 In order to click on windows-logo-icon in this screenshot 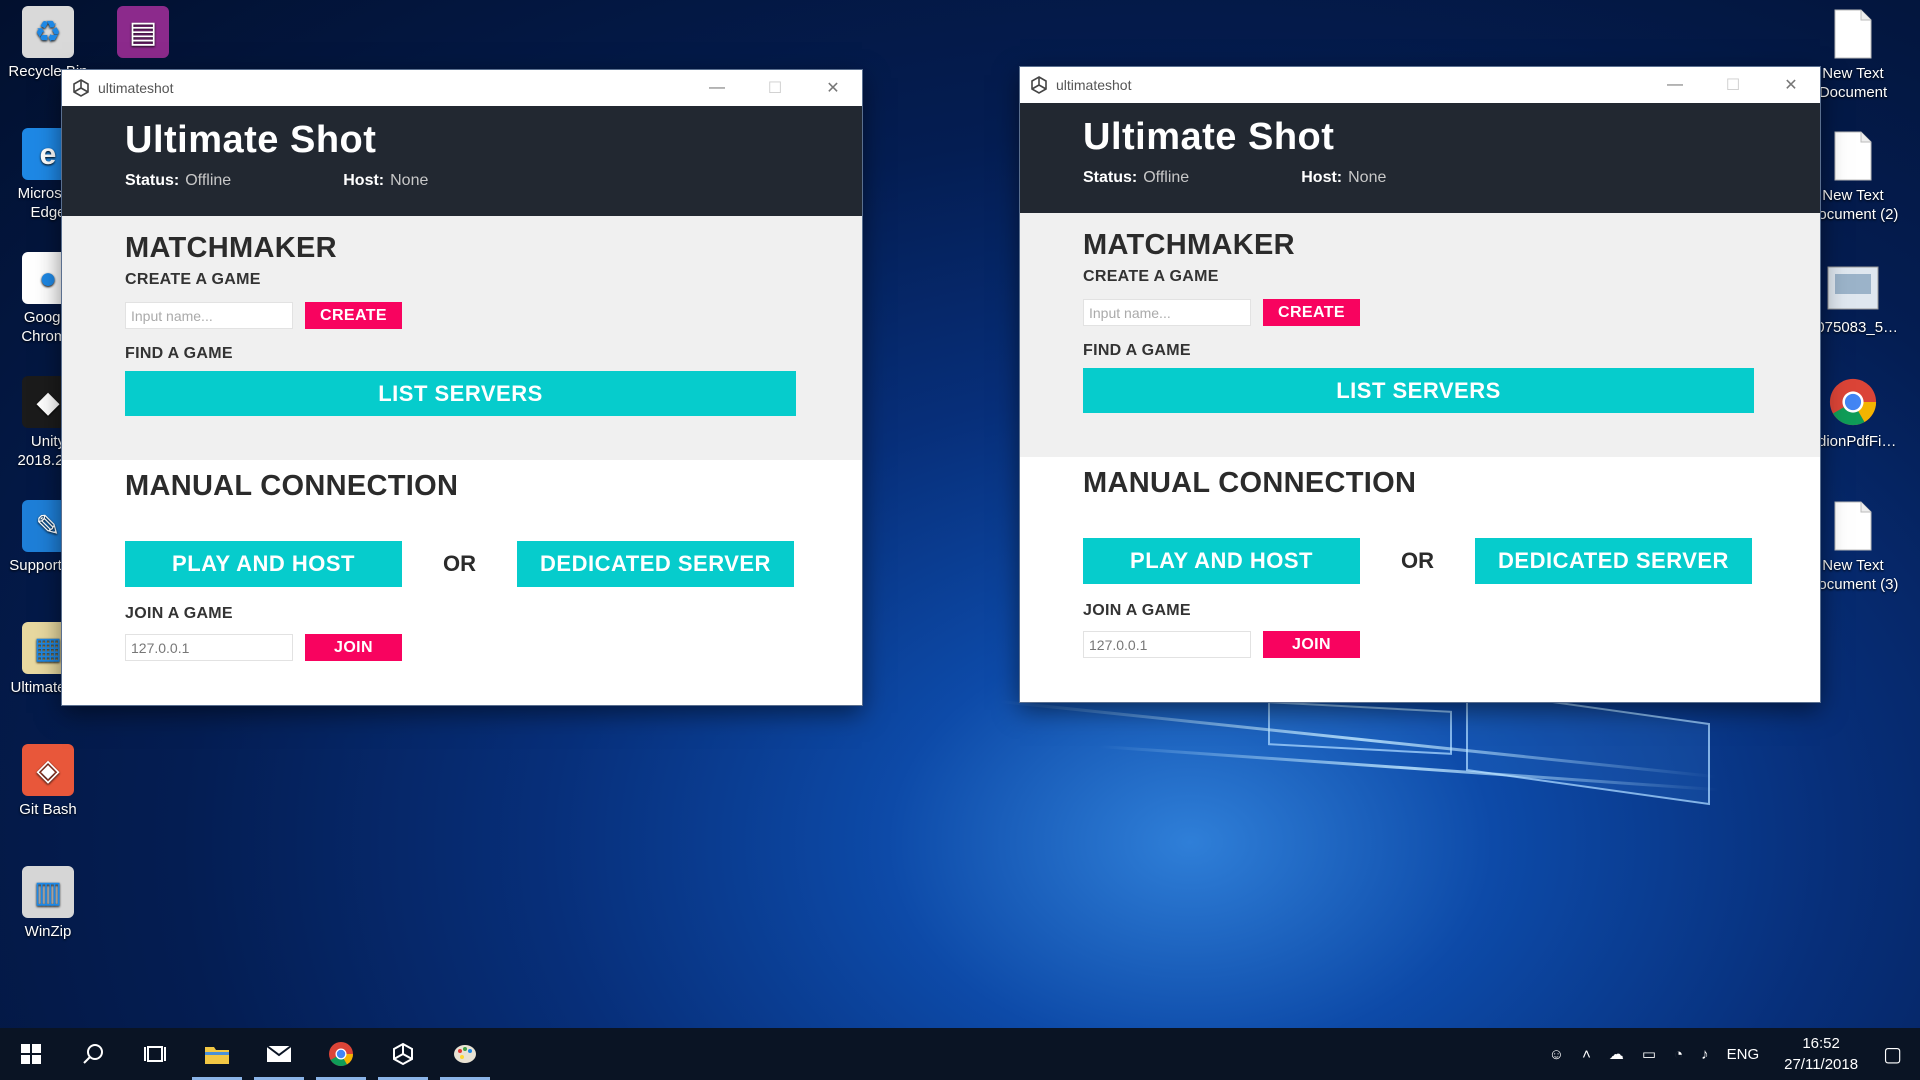, I will do `click(31, 1054)`.